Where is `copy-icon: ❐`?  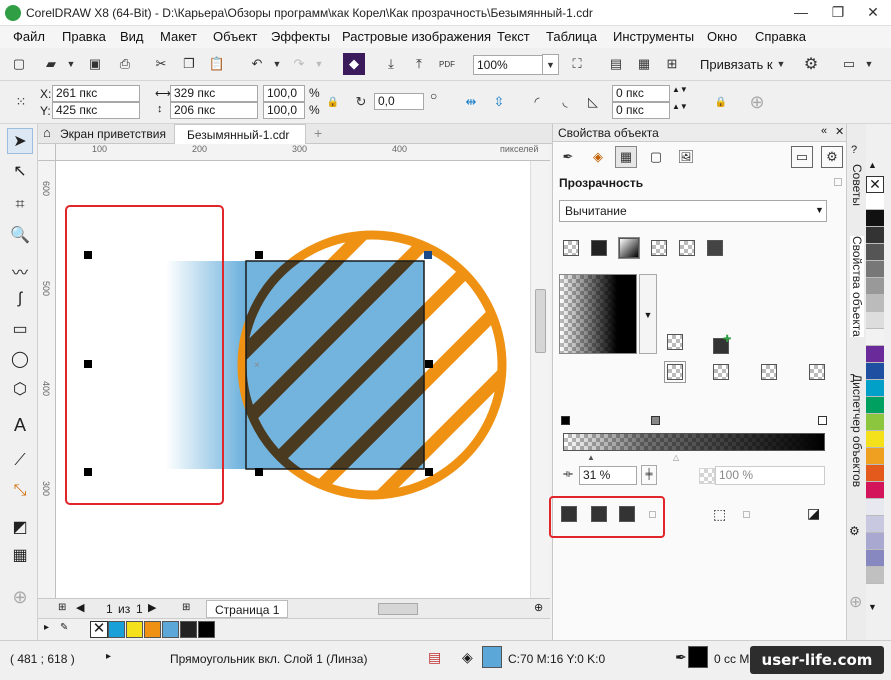
copy-icon: ❐ is located at coordinates (189, 64).